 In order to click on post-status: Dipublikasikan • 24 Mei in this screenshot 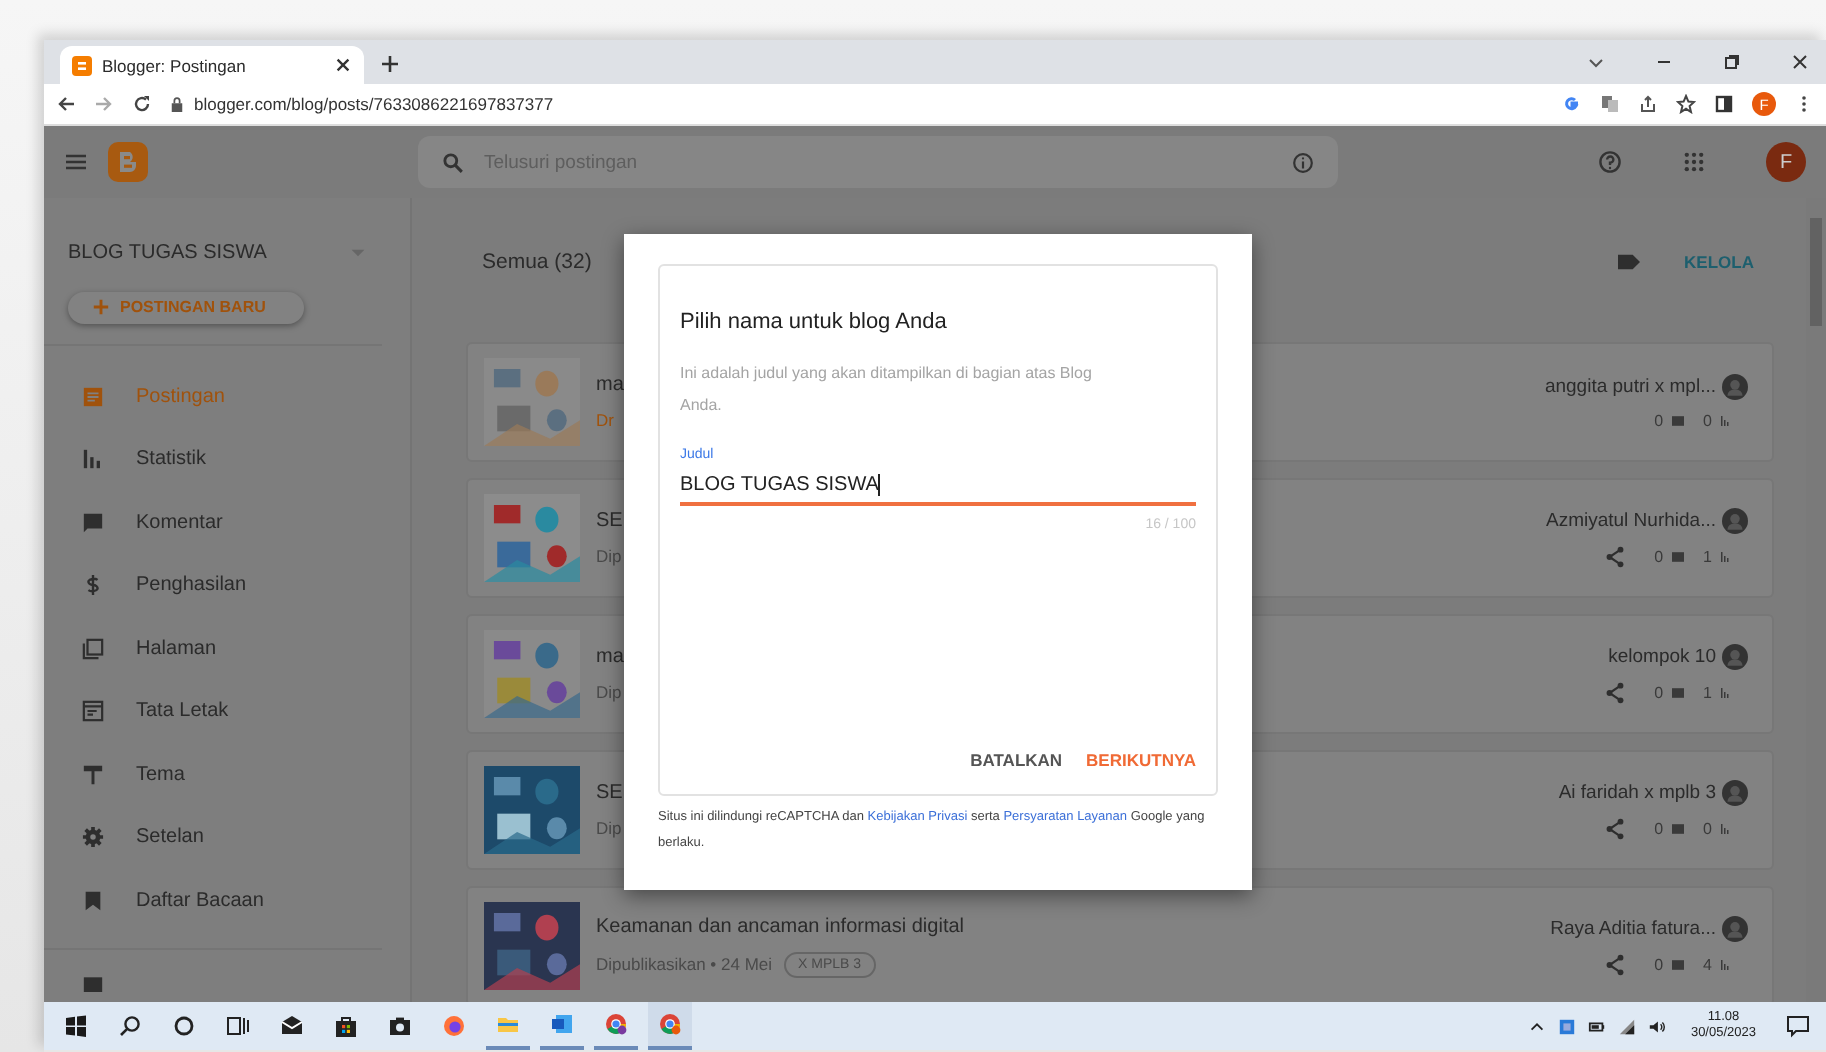, I will do `click(684, 964)`.